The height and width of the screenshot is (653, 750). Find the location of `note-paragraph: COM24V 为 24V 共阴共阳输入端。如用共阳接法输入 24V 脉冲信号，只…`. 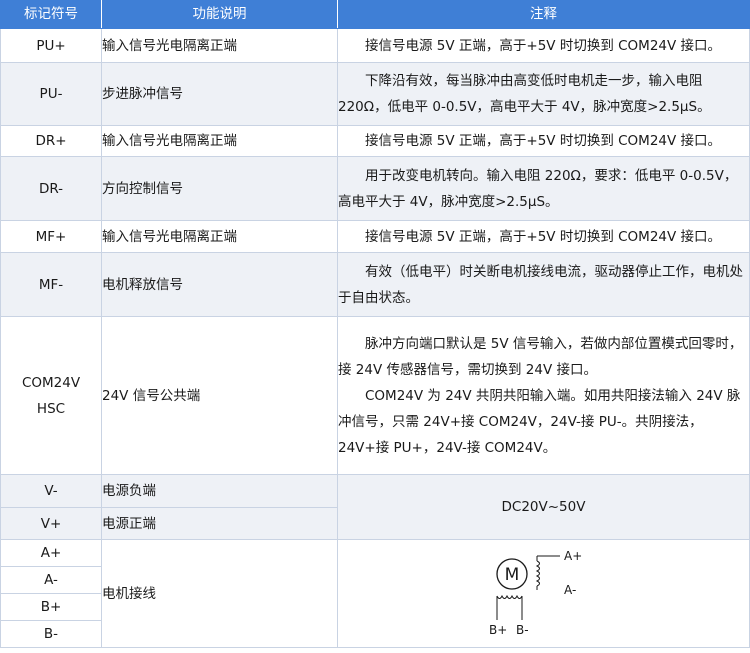

note-paragraph: COM24V 为 24V 共阴共阳输入端。如用共阳接法输入 24V 脉冲信号，只… is located at coordinates (539, 421).